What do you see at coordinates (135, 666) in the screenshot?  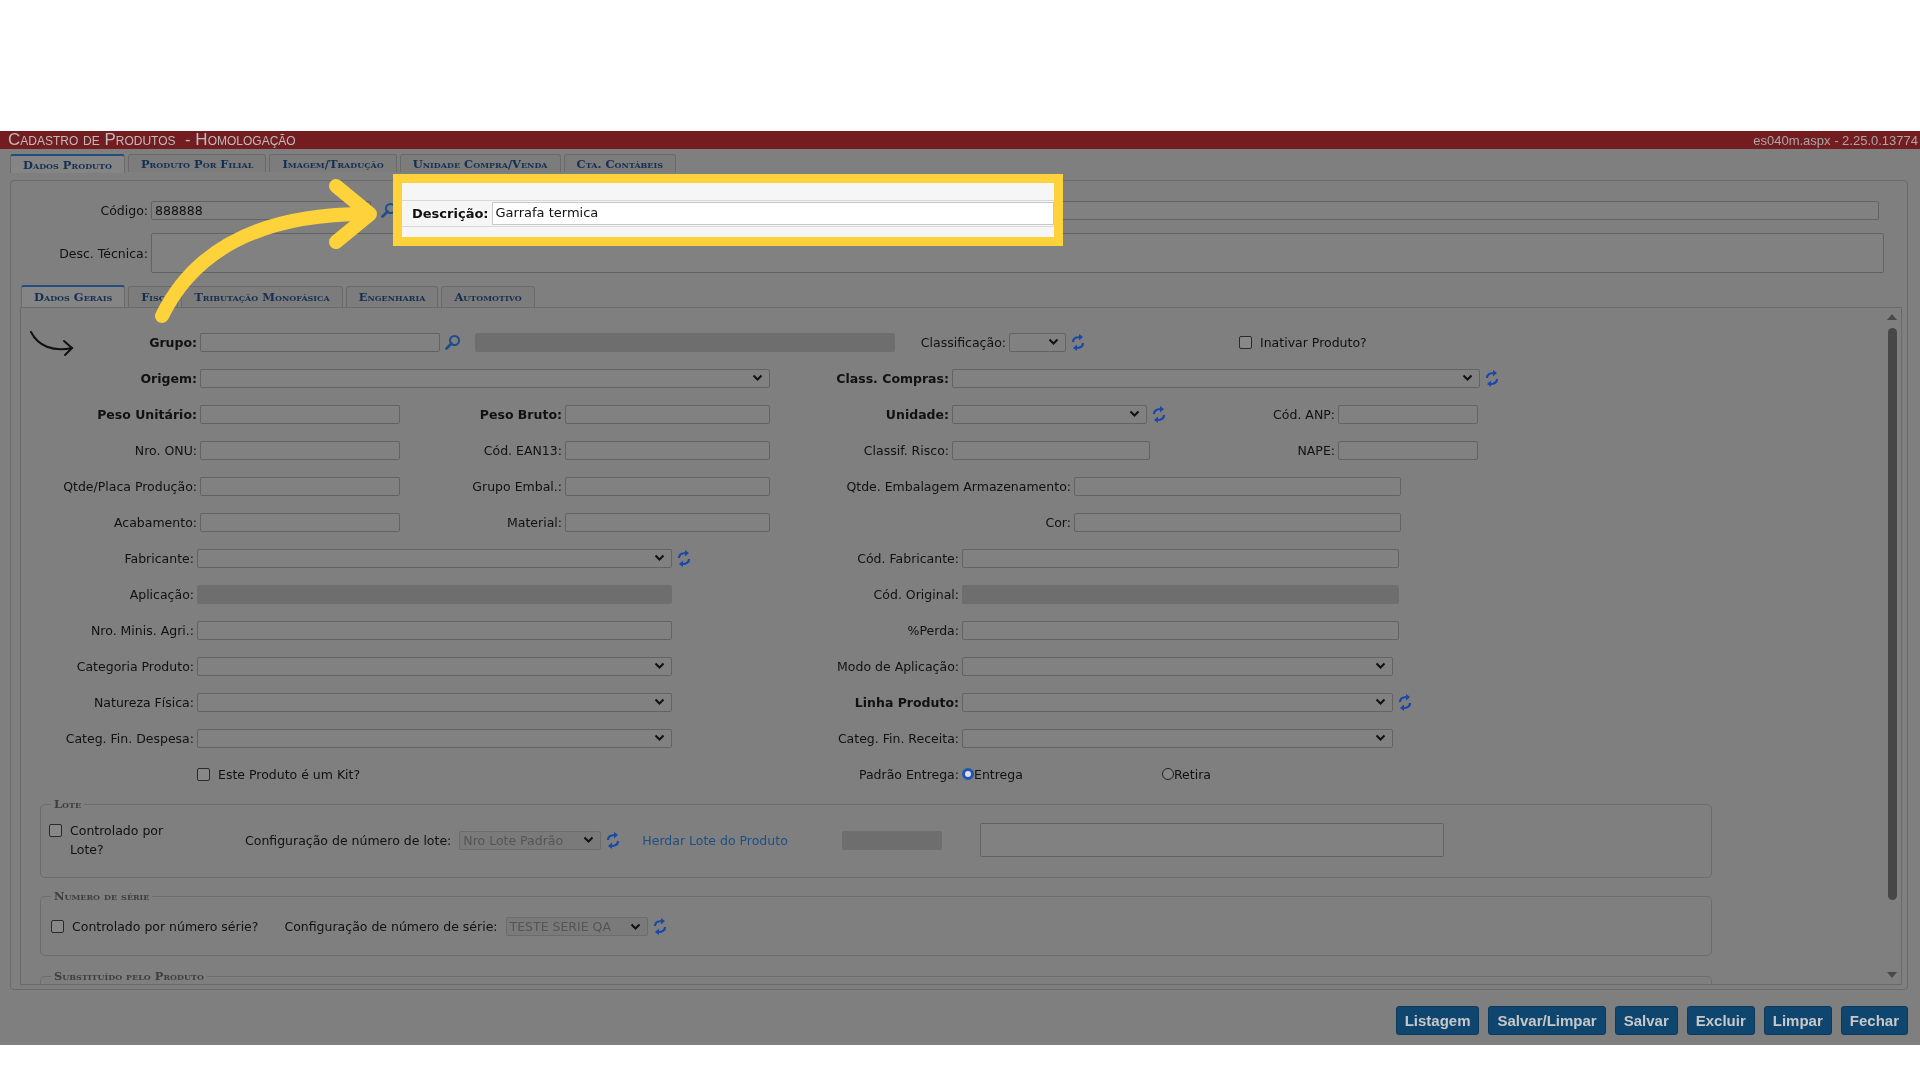 I see `field-label: Categoria Produto:` at bounding box center [135, 666].